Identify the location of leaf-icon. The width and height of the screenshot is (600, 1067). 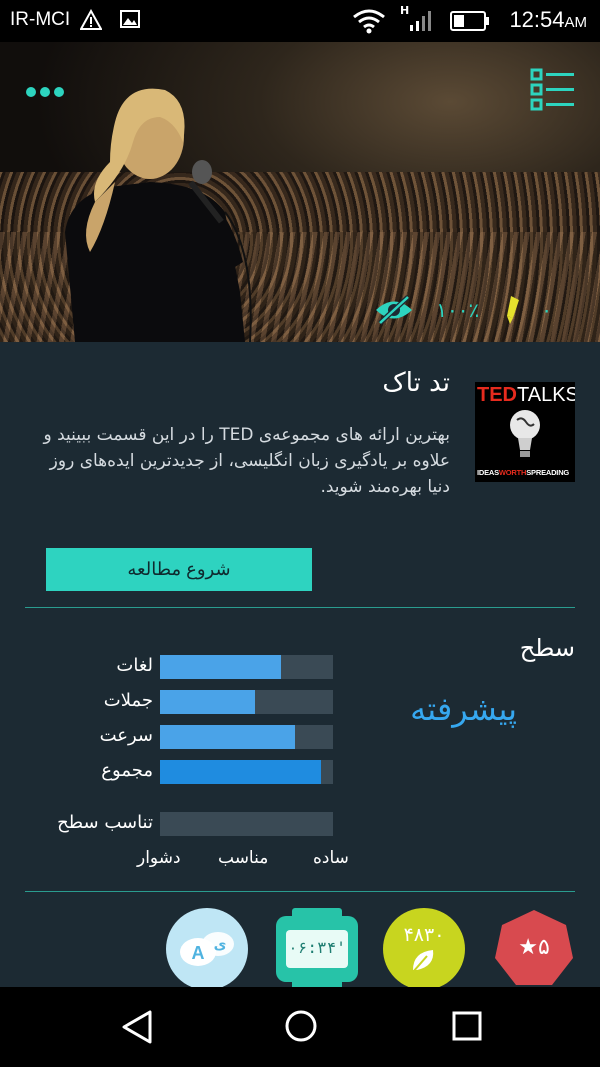
(424, 949).